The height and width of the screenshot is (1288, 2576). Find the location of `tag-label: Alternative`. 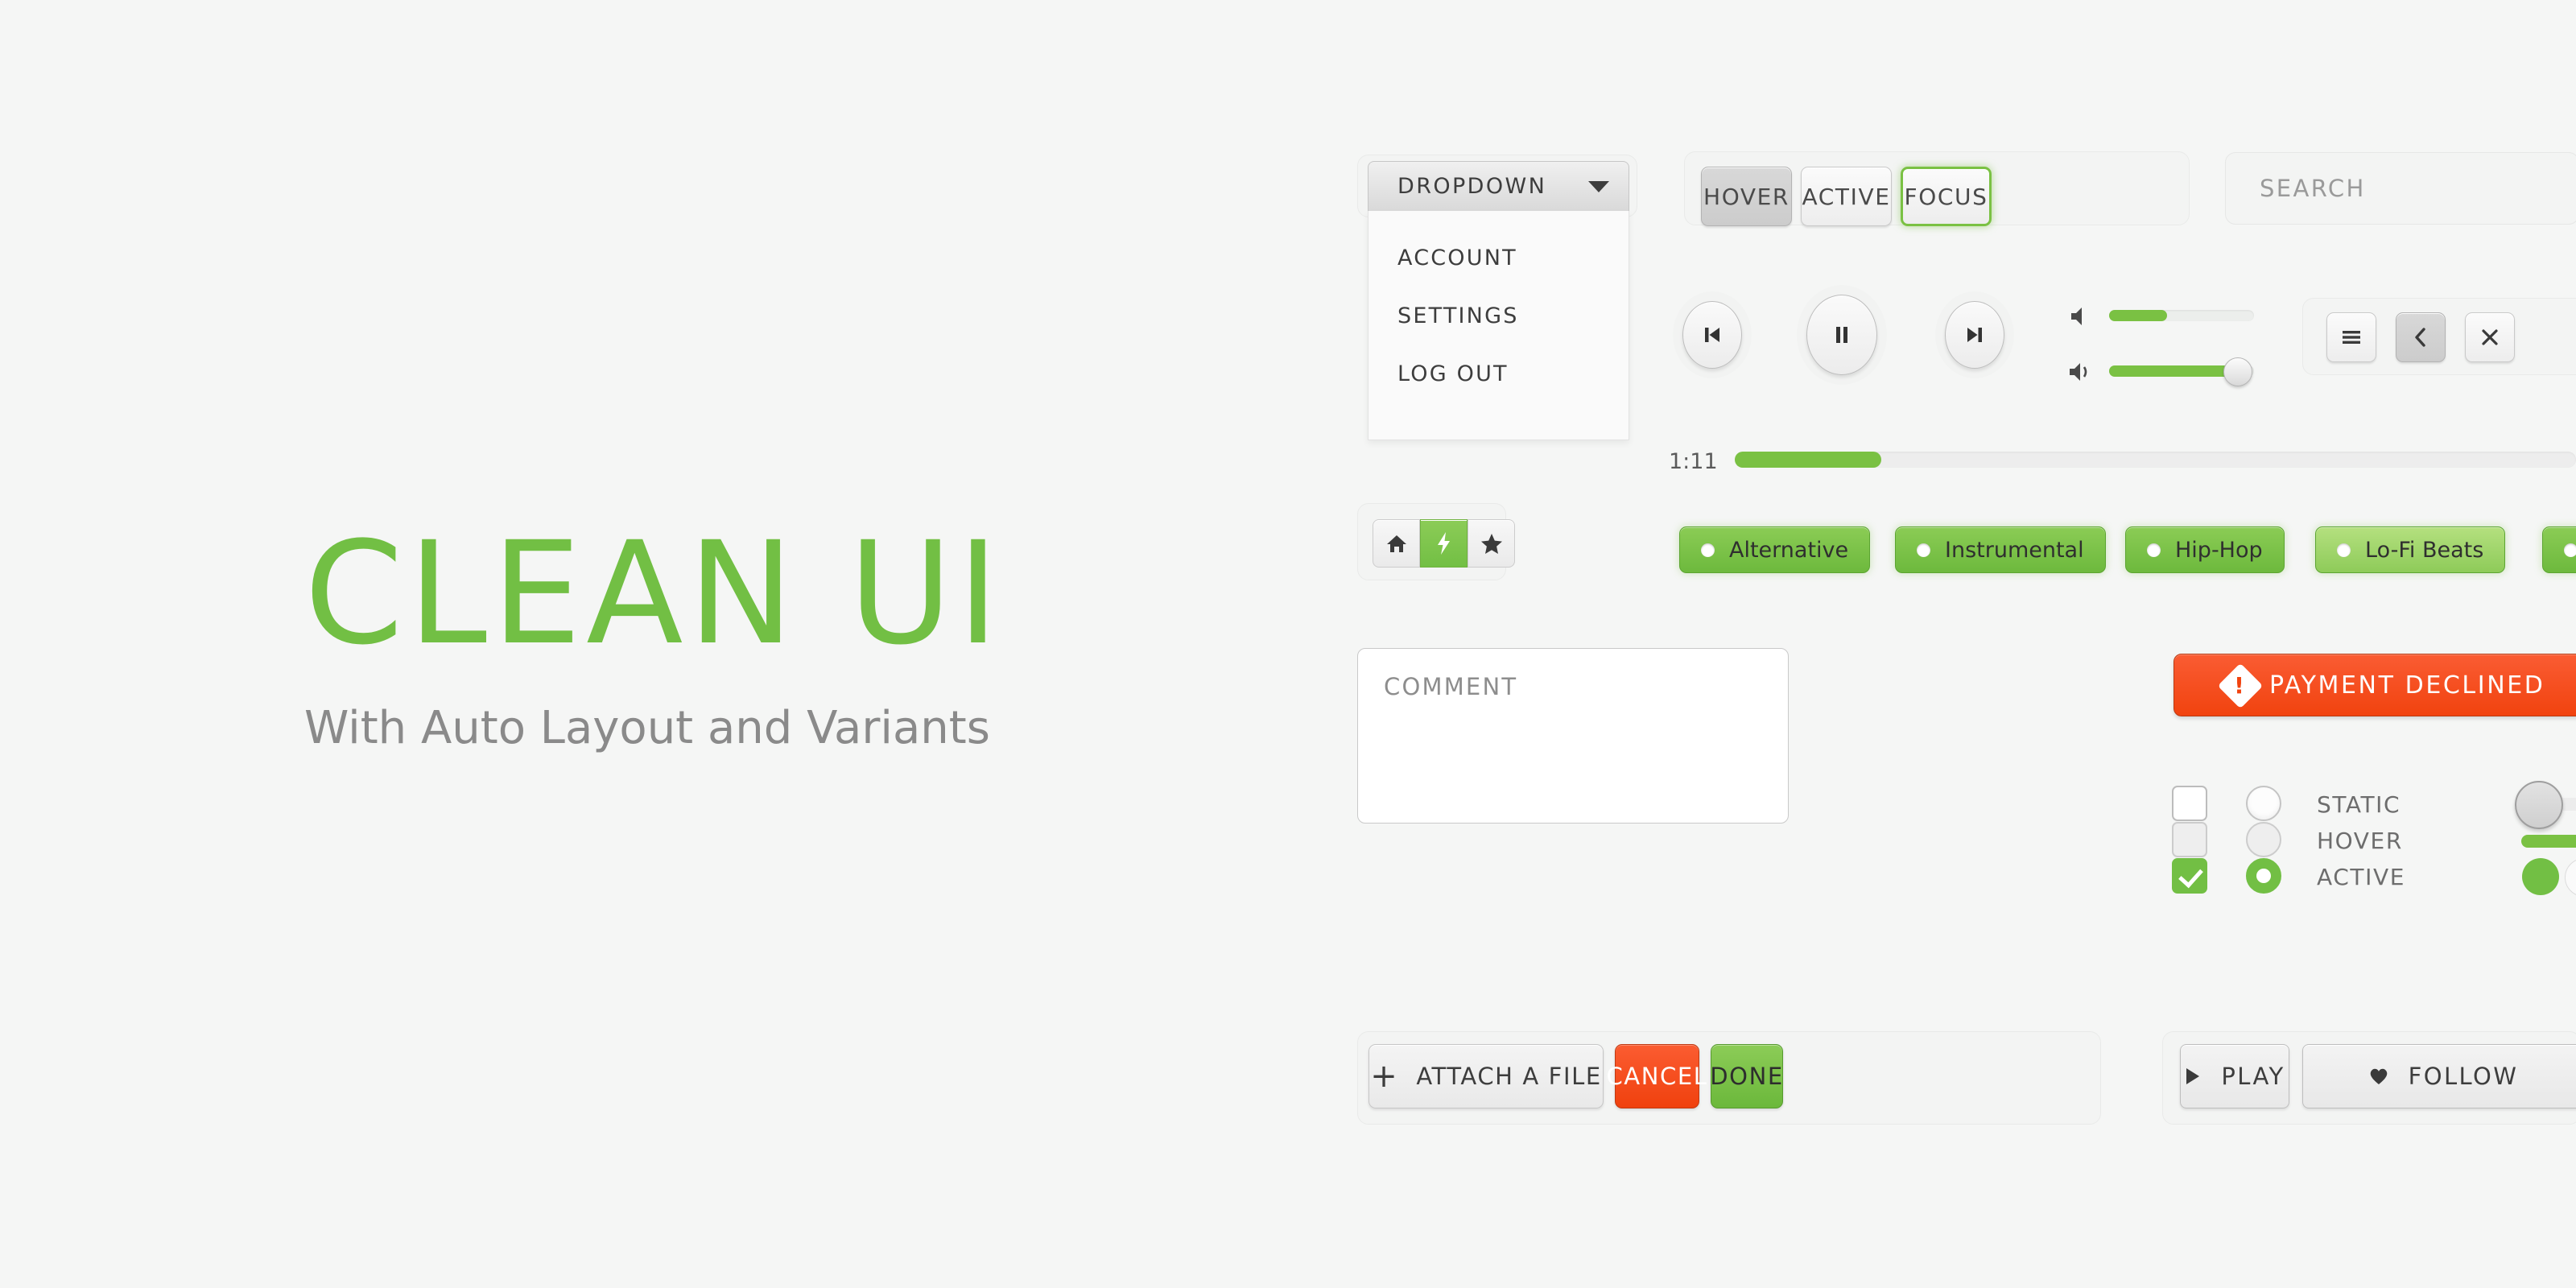

tag-label: Alternative is located at coordinates (1789, 550).